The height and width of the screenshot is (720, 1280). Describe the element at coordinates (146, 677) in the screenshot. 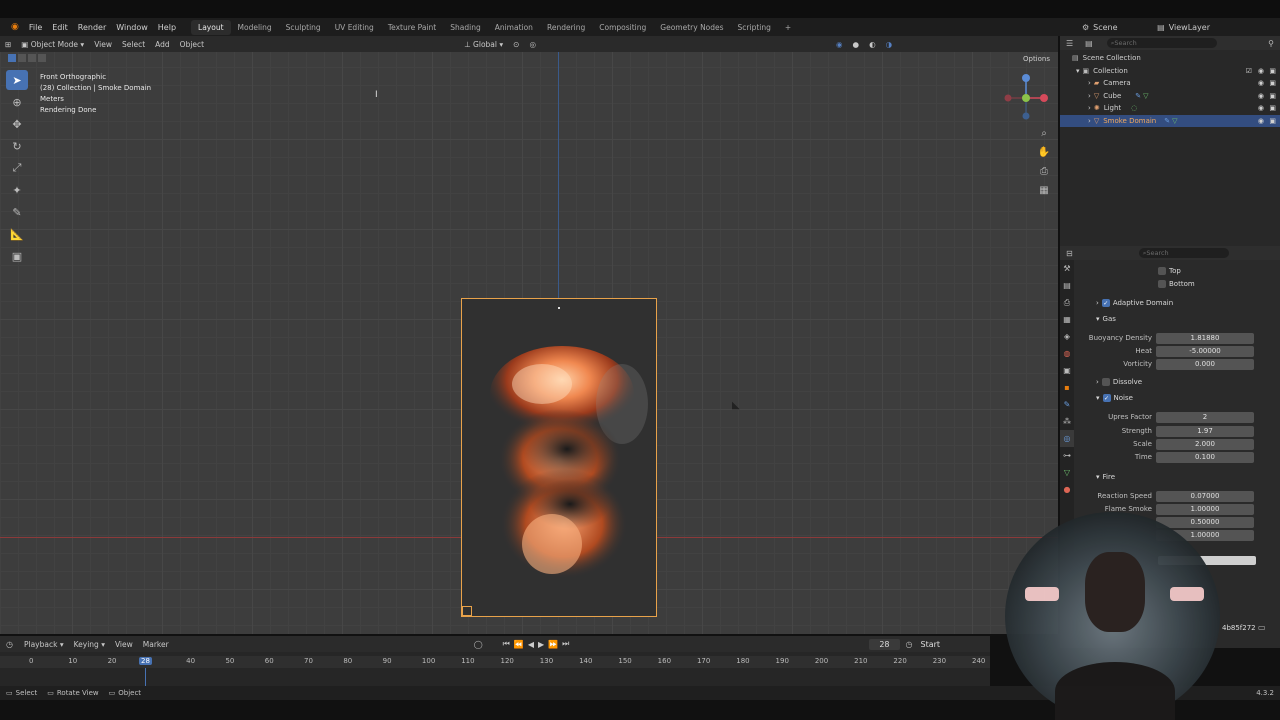

I see `playhead-line` at that location.